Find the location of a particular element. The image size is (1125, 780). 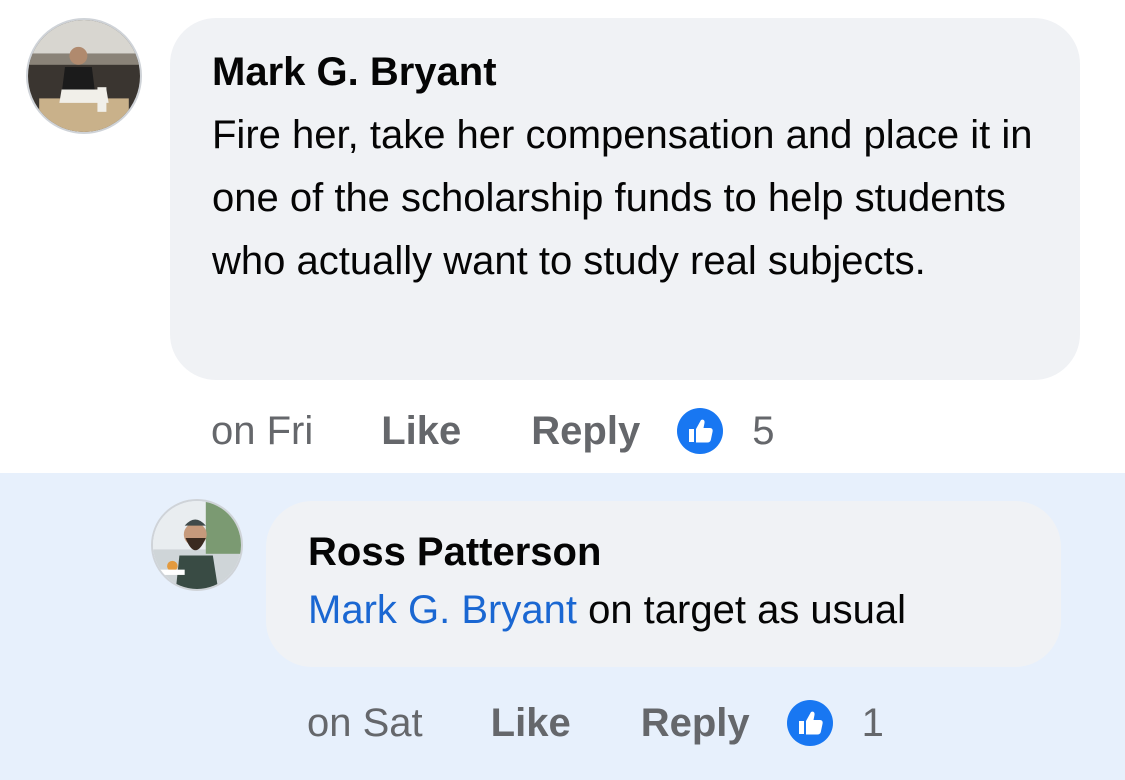

reply-author: Ross Patterson is located at coordinates (663, 552).